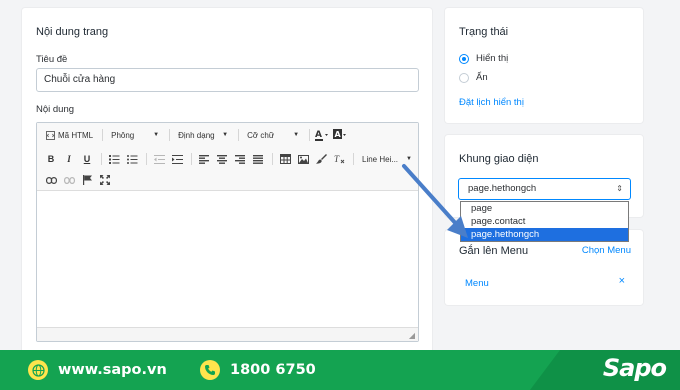 The image size is (680, 390). What do you see at coordinates (227, 80) in the screenshot?
I see `title-input: Chuỗi cửa hàng` at bounding box center [227, 80].